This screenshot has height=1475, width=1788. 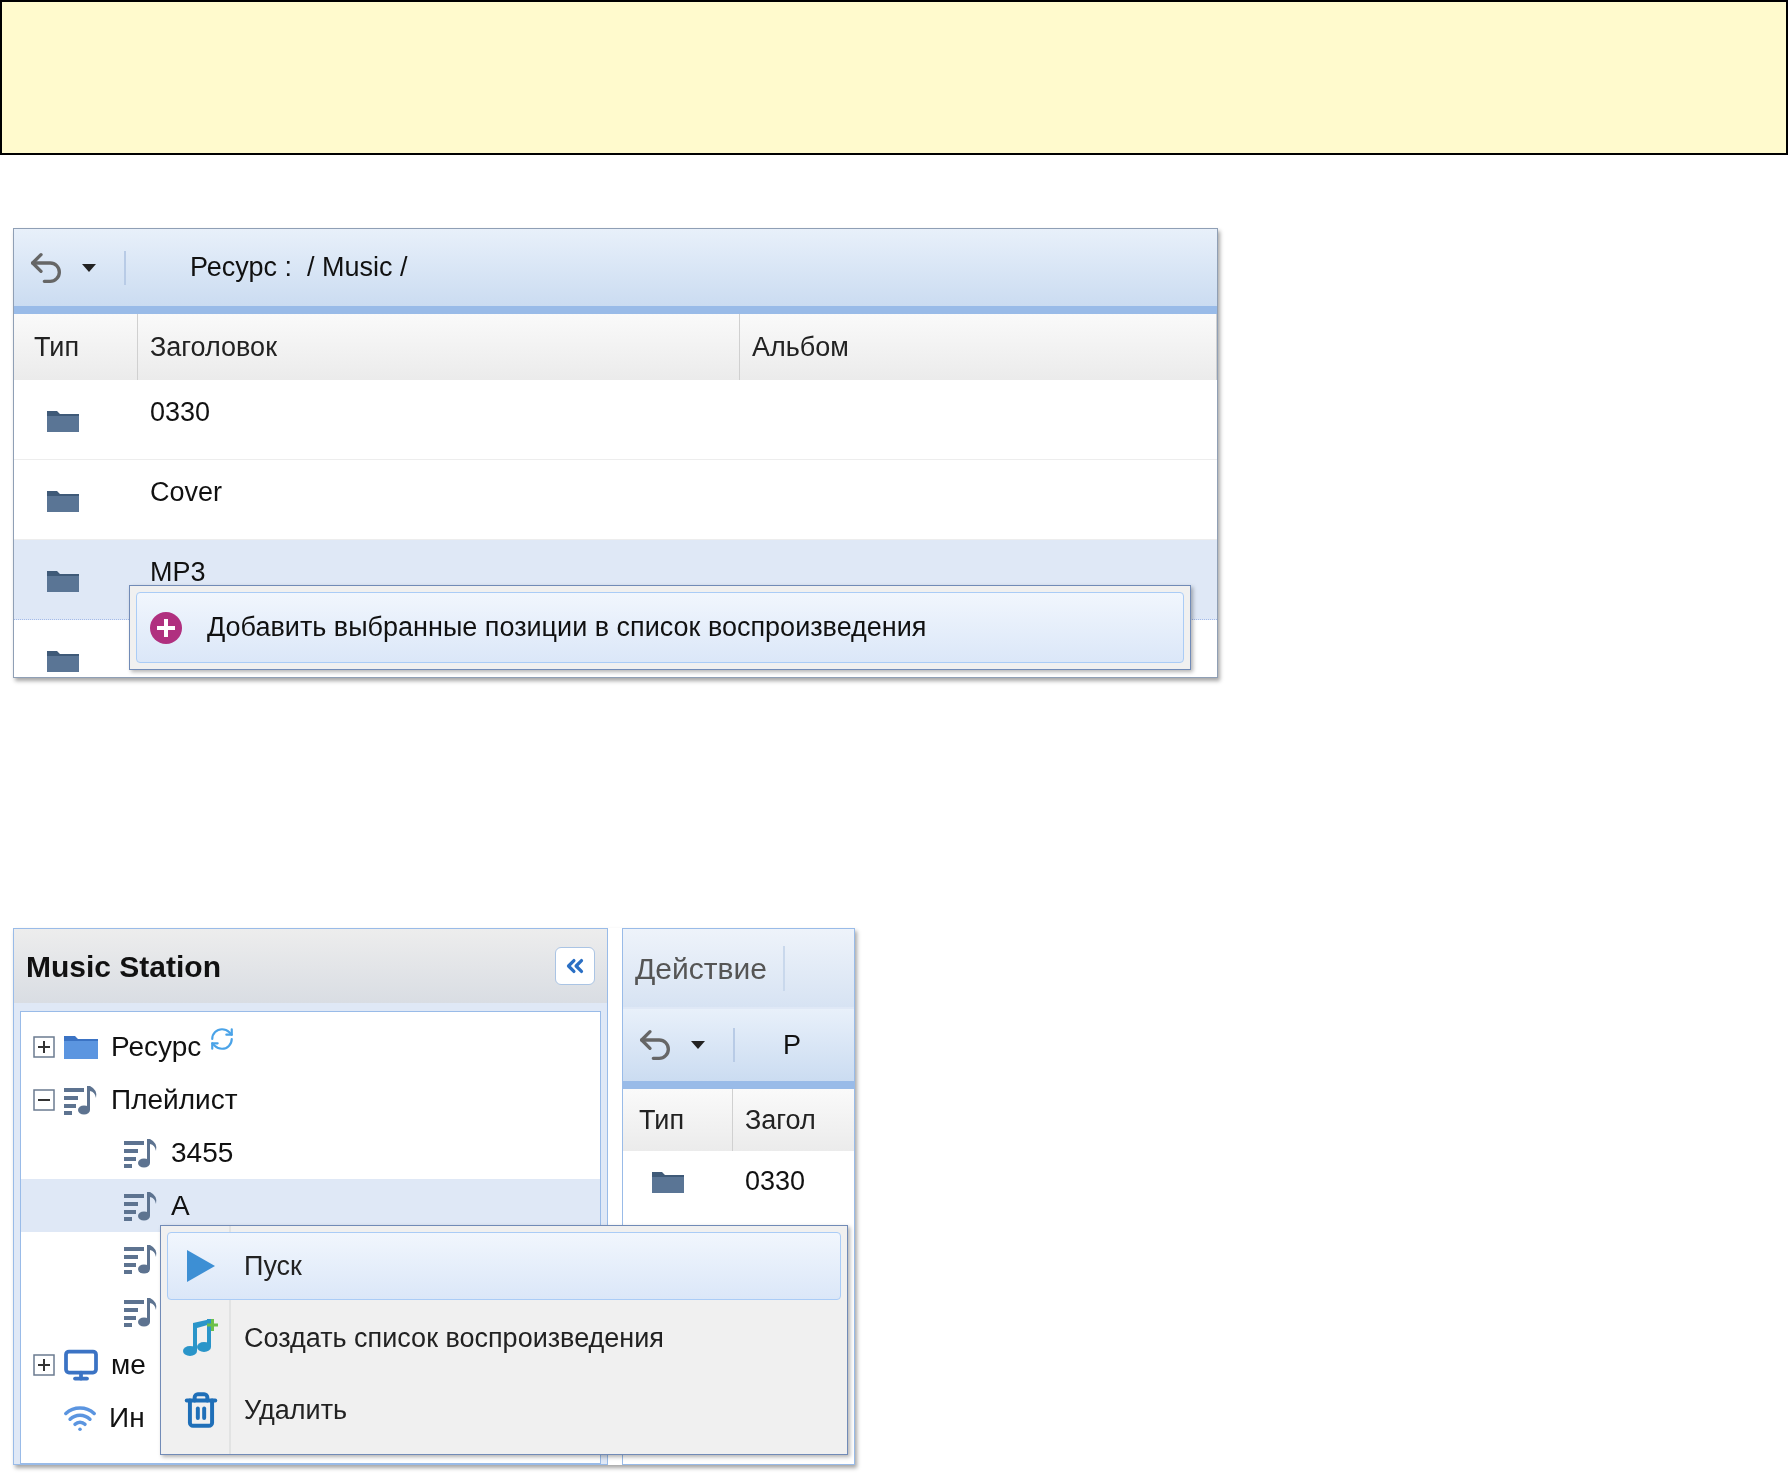 I want to click on title-cell-text: Cover, so click(x=186, y=492).